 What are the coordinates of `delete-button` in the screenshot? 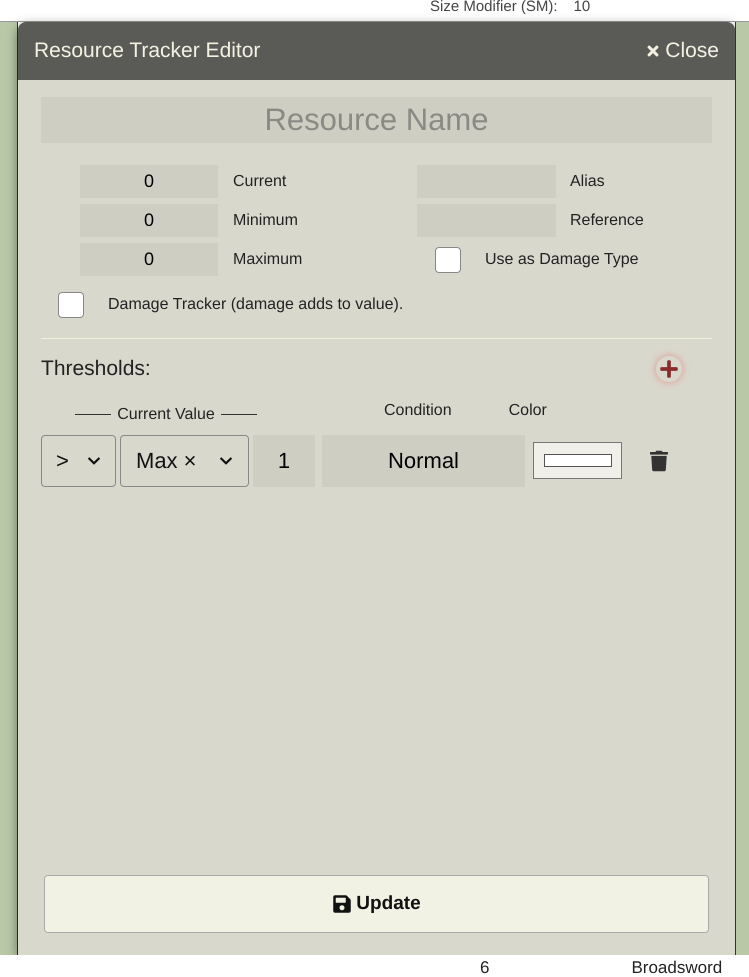 It's located at (659, 461).